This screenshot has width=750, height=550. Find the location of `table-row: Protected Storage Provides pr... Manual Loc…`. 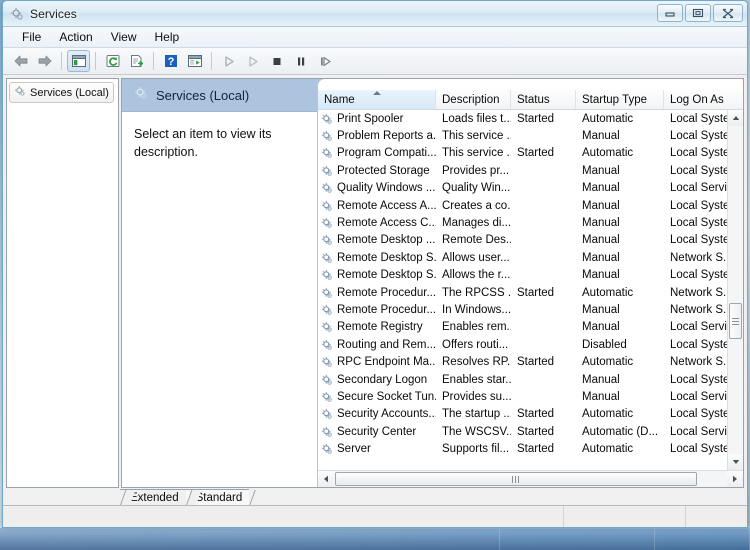

table-row: Protected Storage Provides pr... Manual Loc… is located at coordinates (522, 170).